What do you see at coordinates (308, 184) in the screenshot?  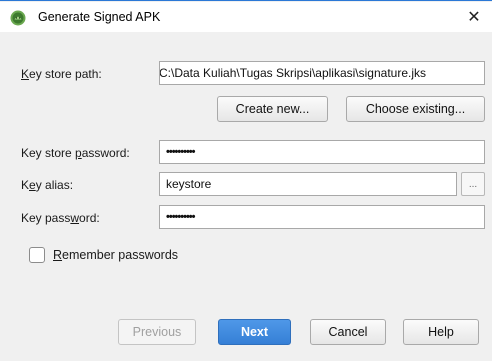 I see `key-alias-input: keystore` at bounding box center [308, 184].